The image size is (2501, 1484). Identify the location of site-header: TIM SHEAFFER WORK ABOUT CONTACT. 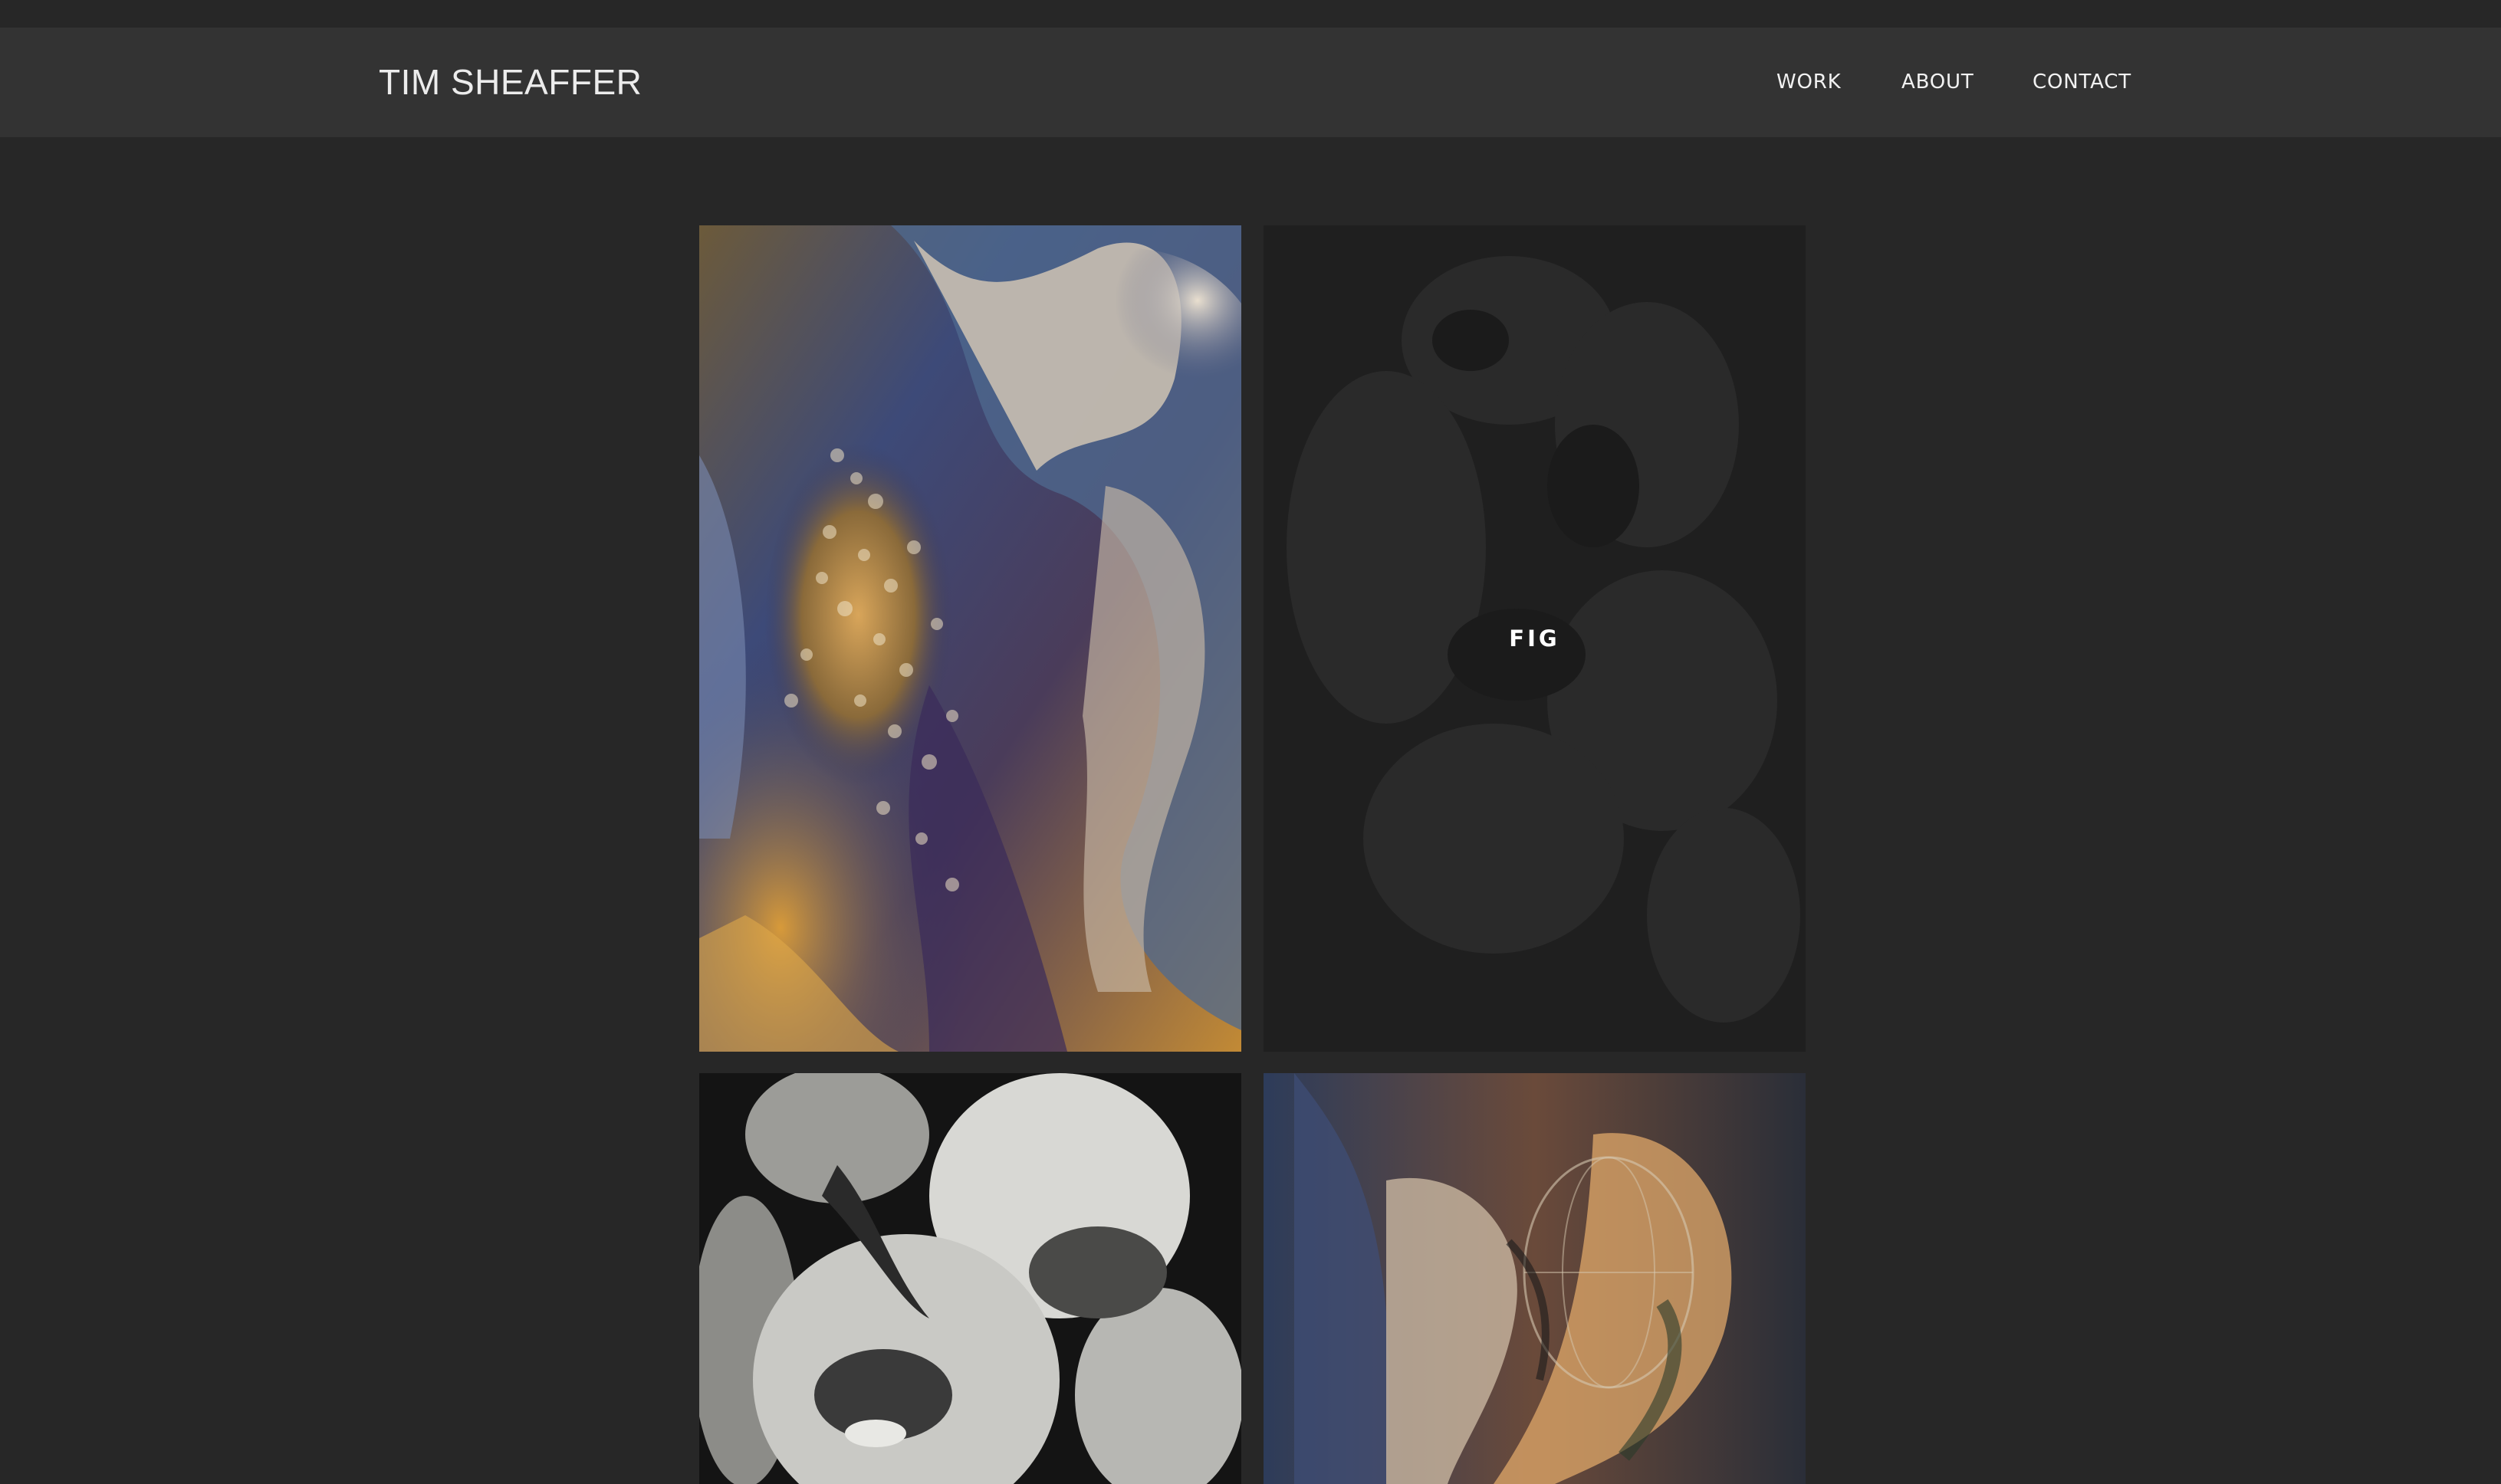
(1250, 82).